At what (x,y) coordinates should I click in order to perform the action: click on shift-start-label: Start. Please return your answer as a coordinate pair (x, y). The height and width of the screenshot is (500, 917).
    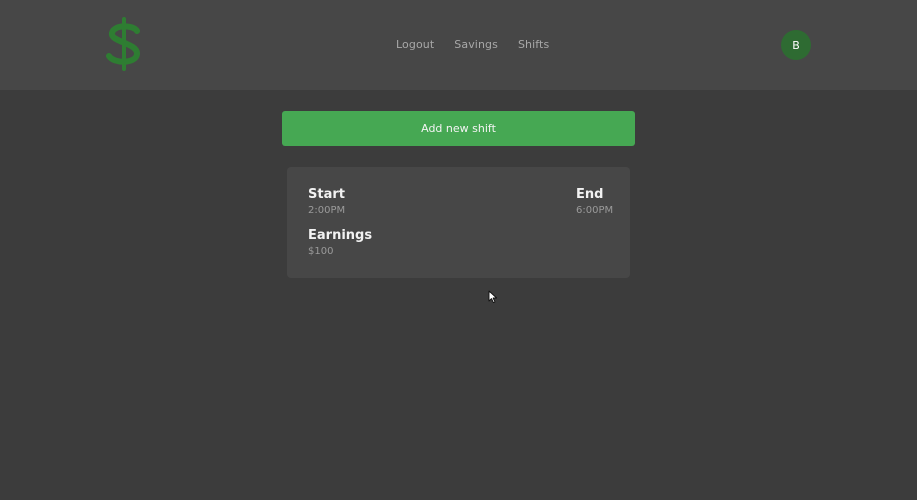
    Looking at the image, I should click on (326, 194).